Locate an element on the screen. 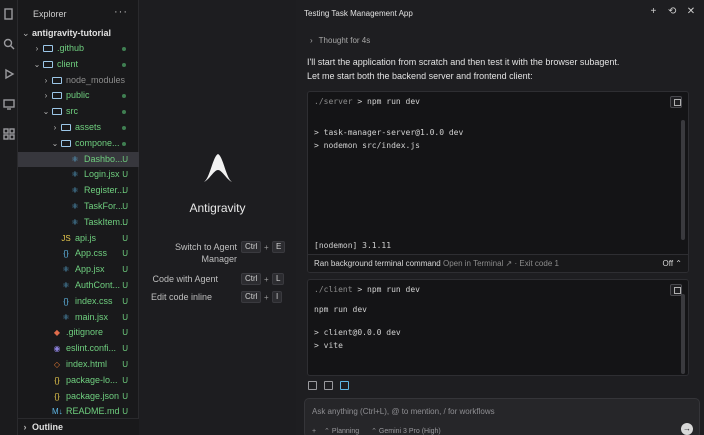 The image size is (704, 435). extensions-icon is located at coordinates (9, 134).